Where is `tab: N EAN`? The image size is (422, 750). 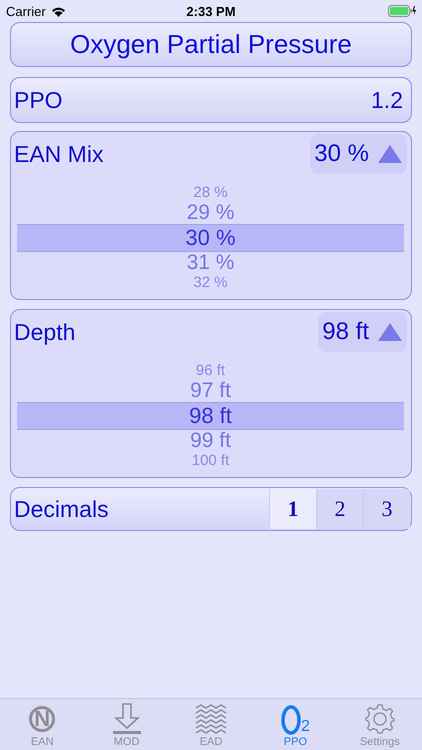
tab: N EAN is located at coordinates (42, 724).